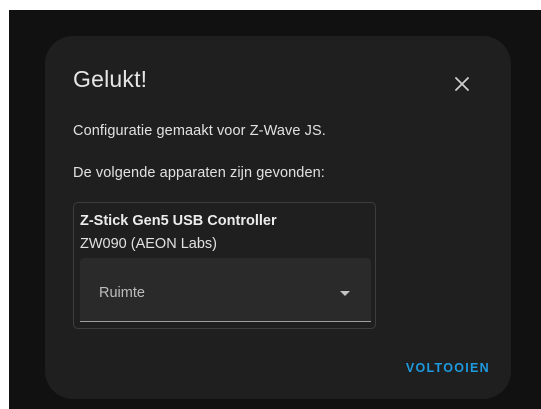 This screenshot has height=409, width=541. I want to click on devices-found-label: De volgende apparaten zijn gevonden:, so click(199, 173).